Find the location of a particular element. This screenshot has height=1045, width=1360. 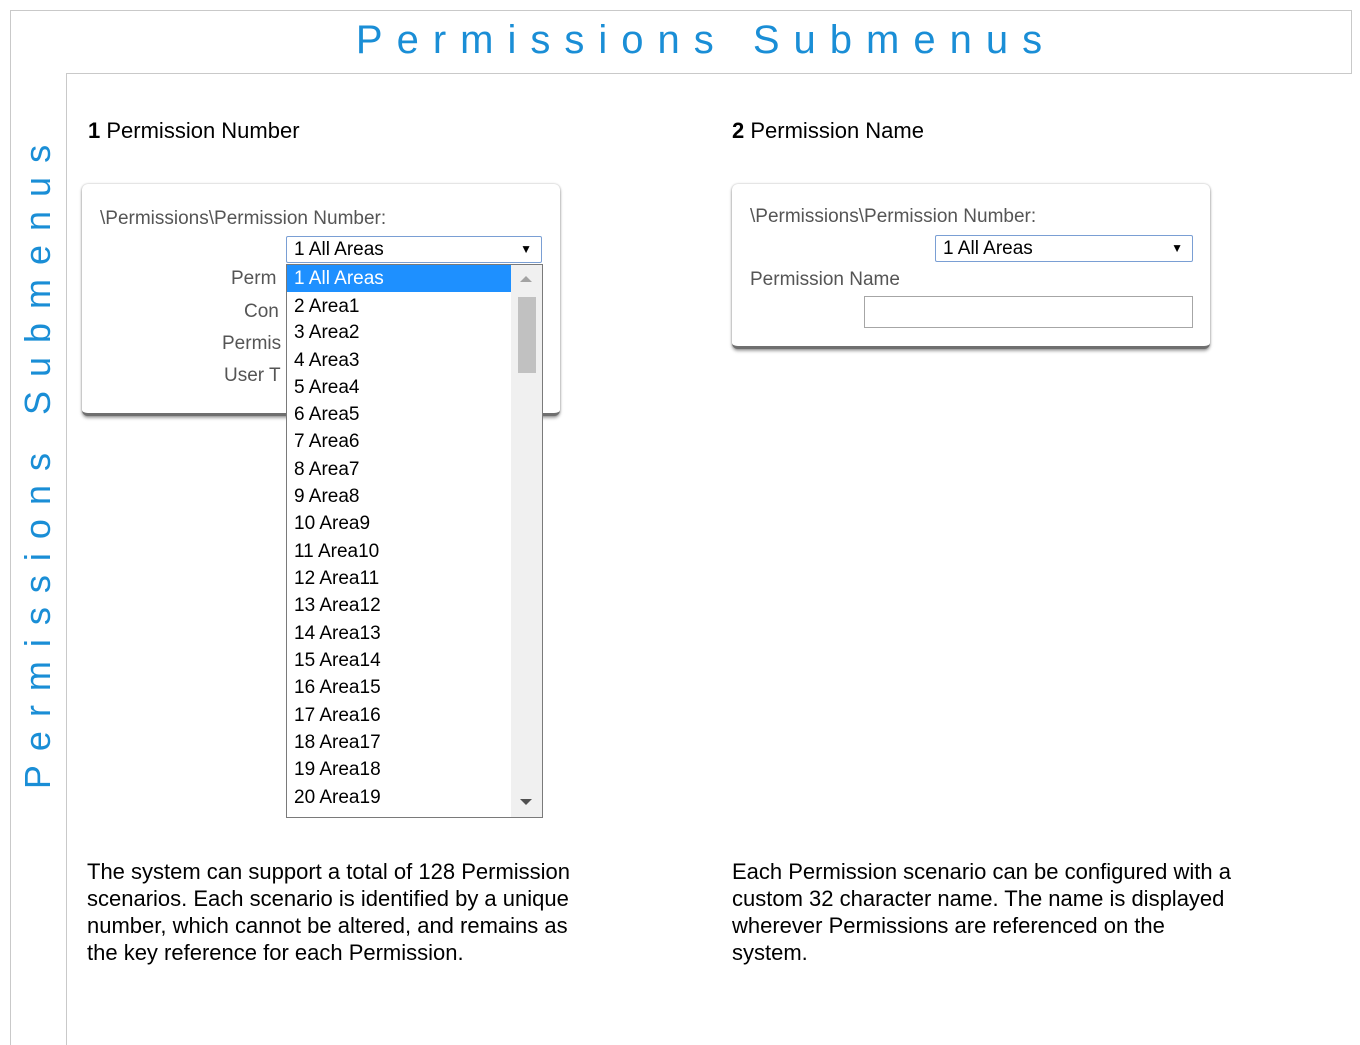

permission-name-input is located at coordinates (1028, 312).